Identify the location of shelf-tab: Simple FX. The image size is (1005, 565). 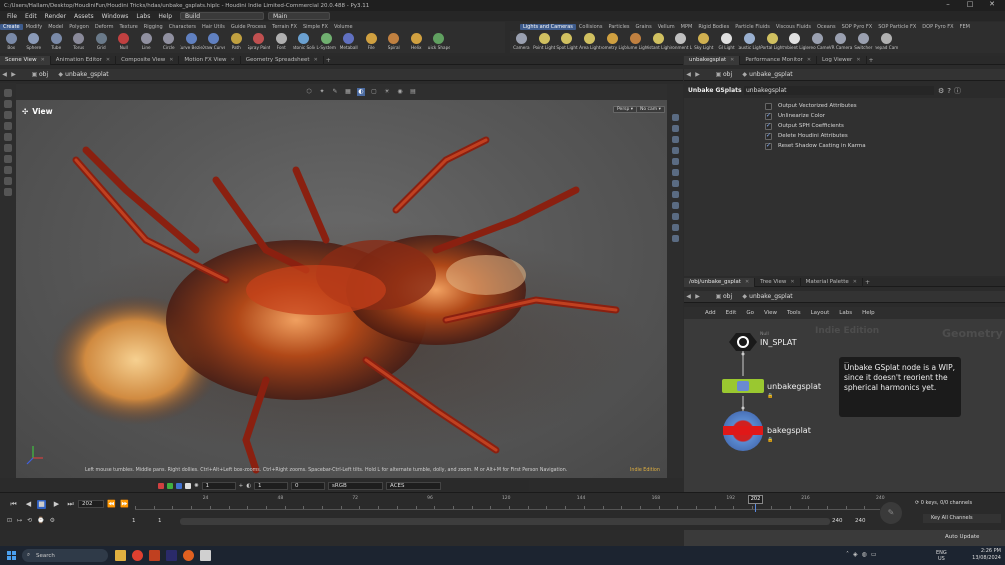
(315, 27).